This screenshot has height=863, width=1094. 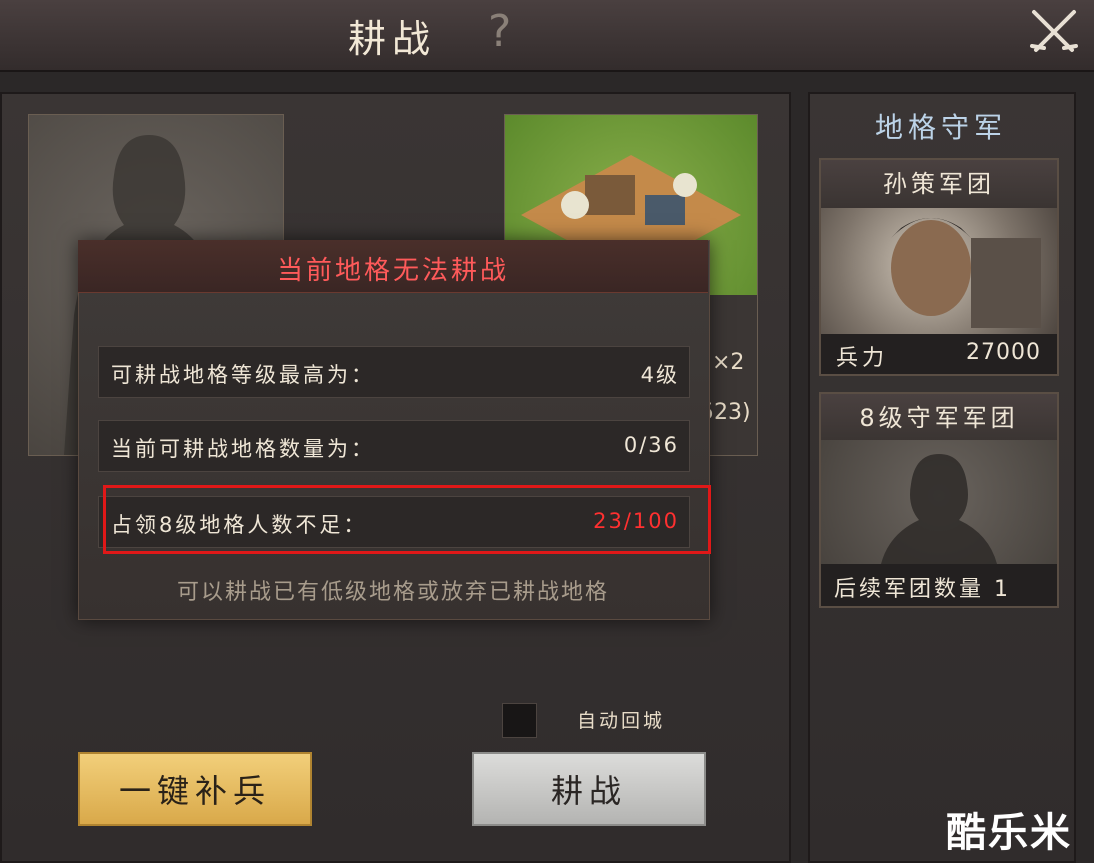 What do you see at coordinates (195, 789) in the screenshot?
I see `replenish-button: 一键补兵` at bounding box center [195, 789].